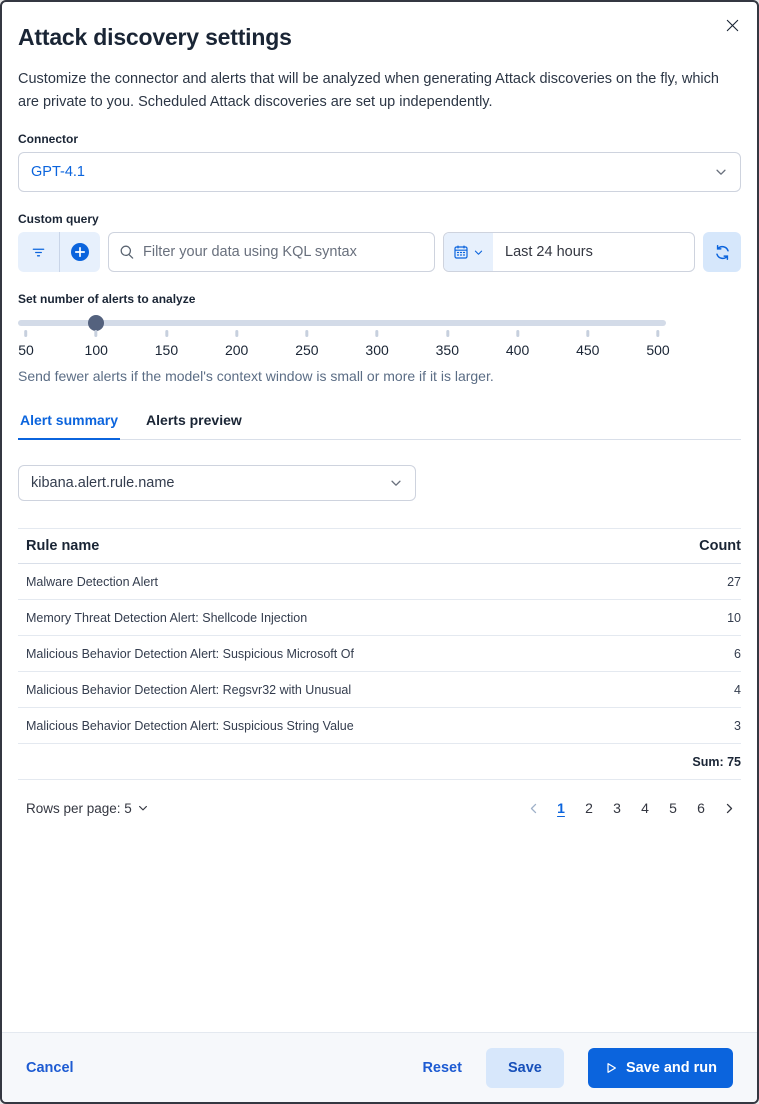  I want to click on add-filter-icon, so click(80, 252).